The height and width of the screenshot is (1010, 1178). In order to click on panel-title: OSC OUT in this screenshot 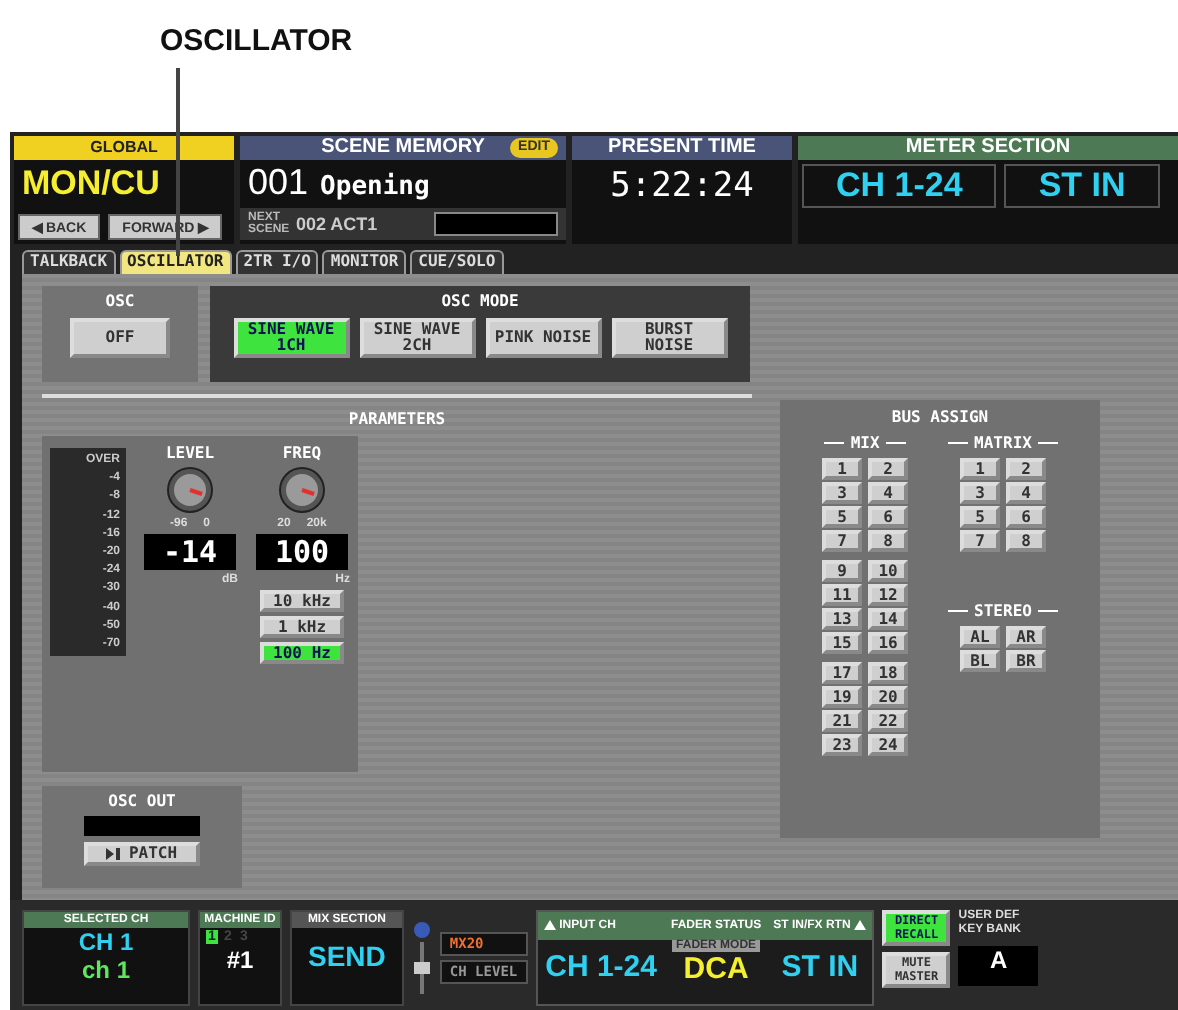, I will do `click(142, 801)`.